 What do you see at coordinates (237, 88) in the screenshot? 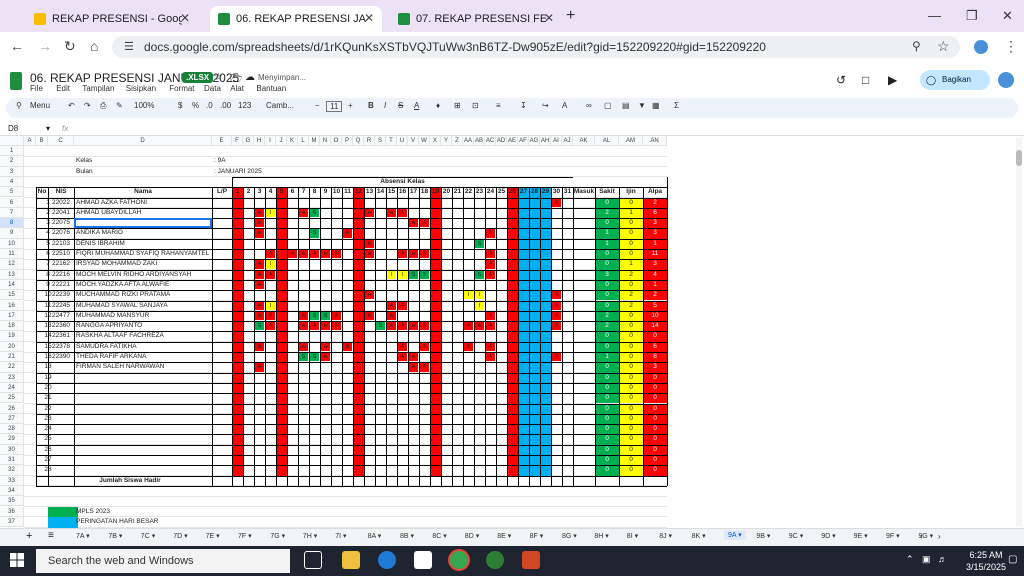
I see `menu-alat: Alat` at bounding box center [237, 88].